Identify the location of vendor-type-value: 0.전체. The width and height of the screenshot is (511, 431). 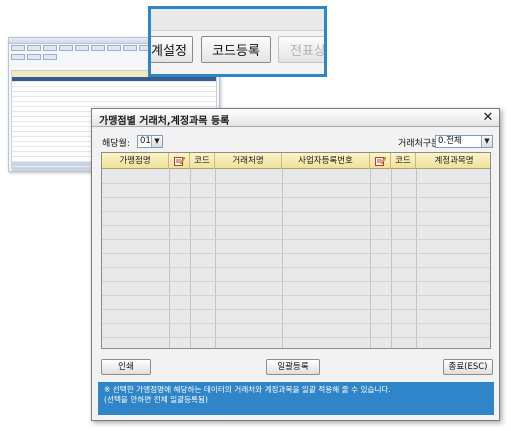
(450, 141).